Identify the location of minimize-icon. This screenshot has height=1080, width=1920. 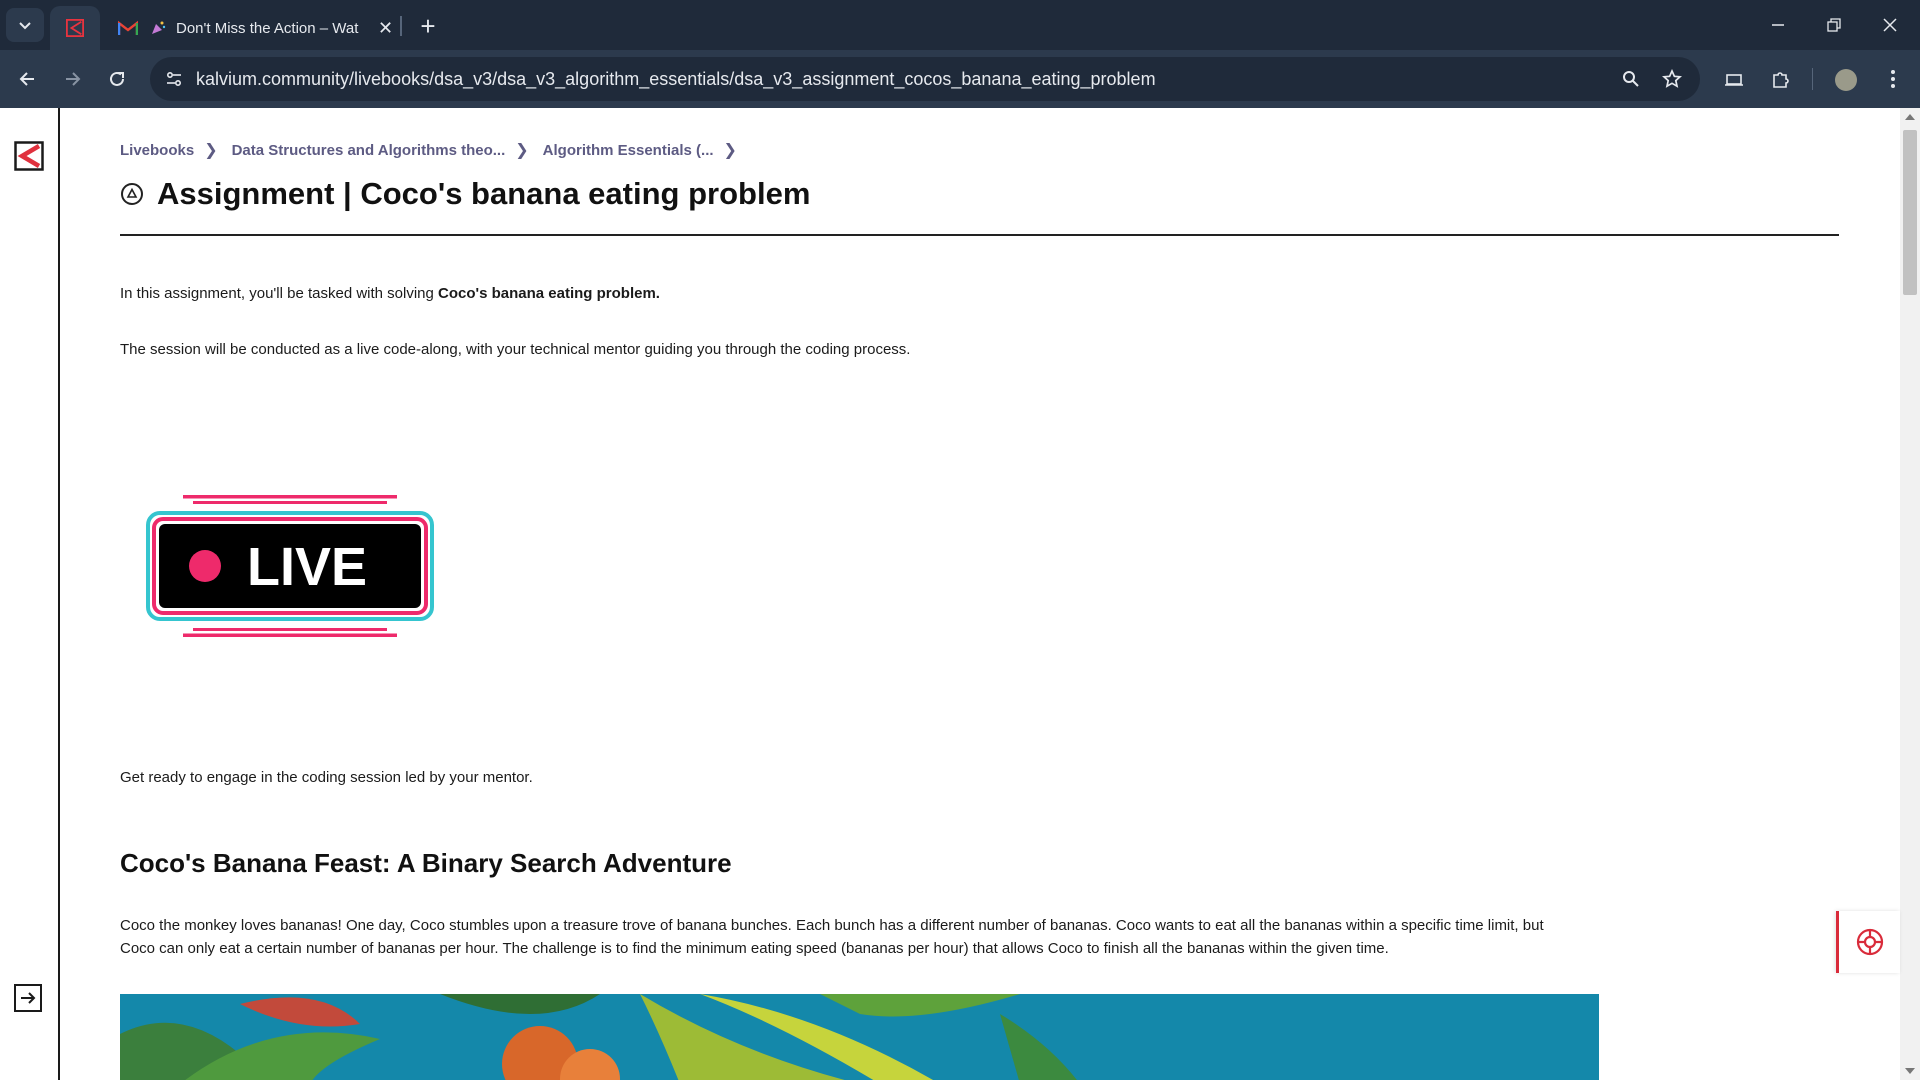
(1778, 25).